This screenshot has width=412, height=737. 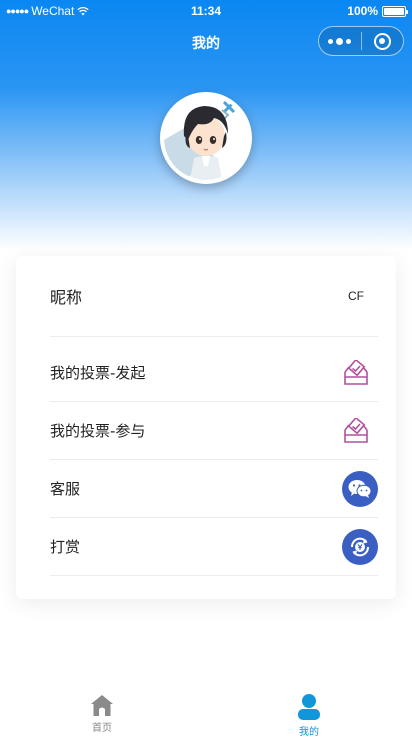 I want to click on target-close-icon, so click(x=382, y=41).